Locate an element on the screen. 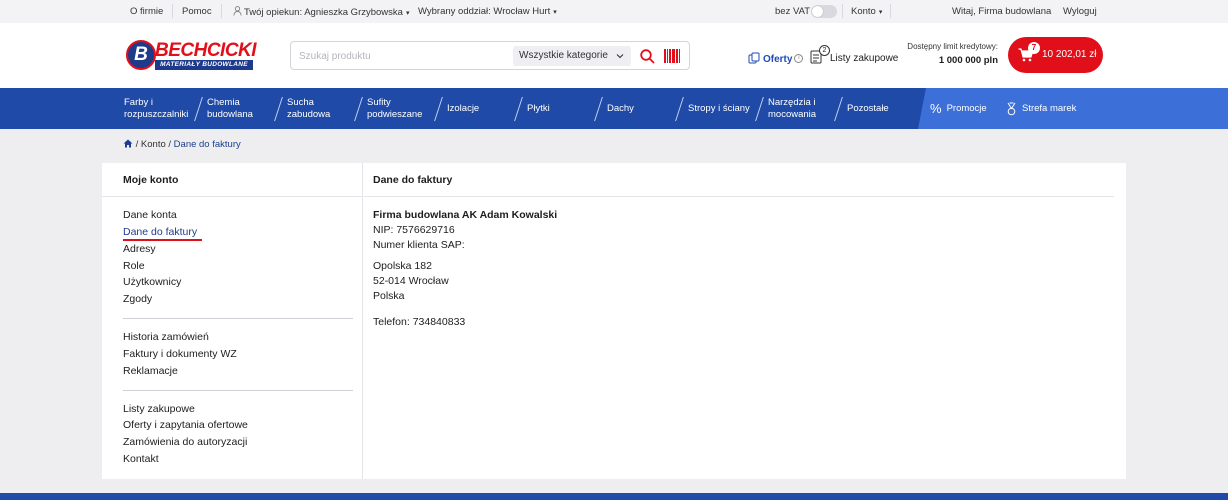 This screenshot has width=1228, height=500. barcode-scanner-icon is located at coordinates (672, 56).